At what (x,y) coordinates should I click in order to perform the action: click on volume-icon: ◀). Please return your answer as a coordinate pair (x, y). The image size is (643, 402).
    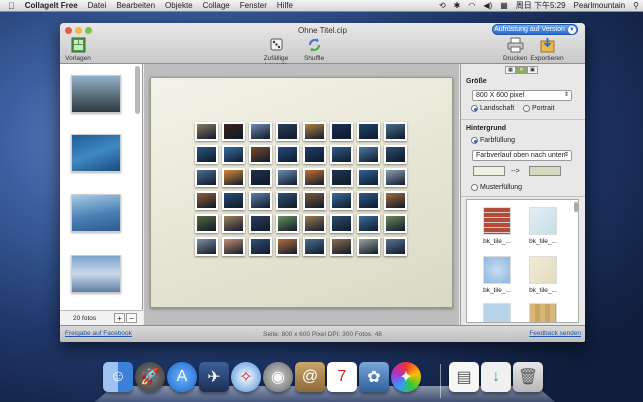
    Looking at the image, I should click on (487, 5).